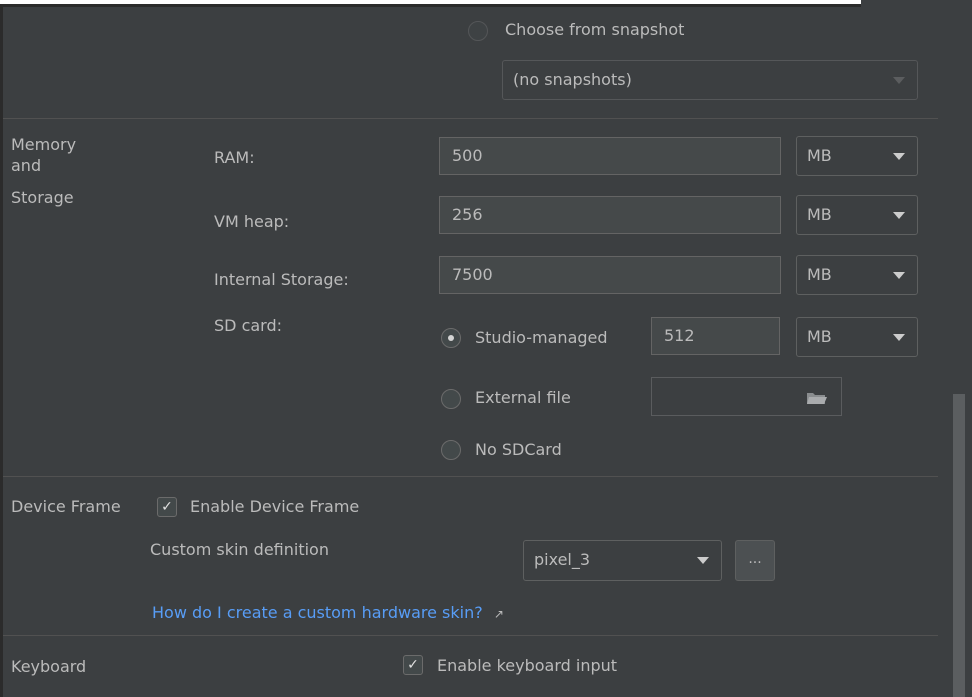  What do you see at coordinates (248, 325) in the screenshot?
I see `sdcard-label: SD card:` at bounding box center [248, 325].